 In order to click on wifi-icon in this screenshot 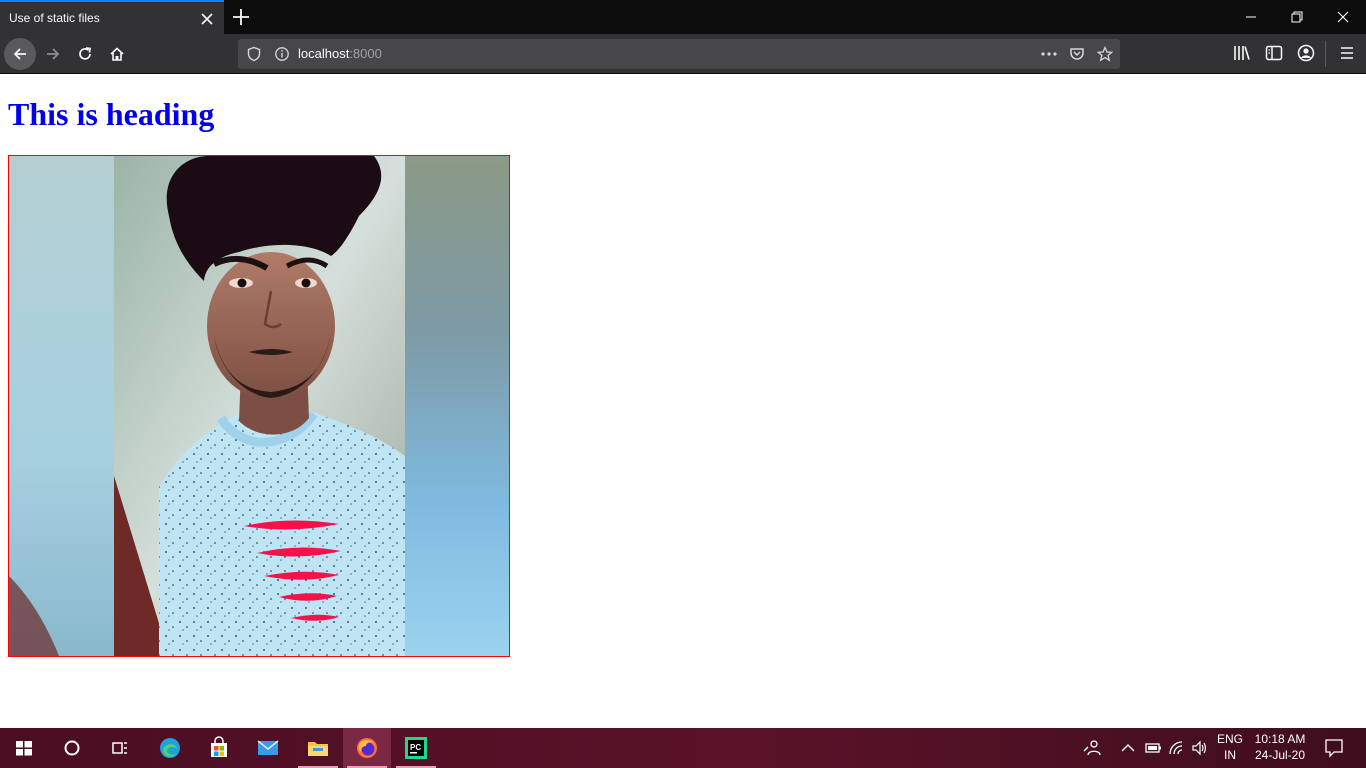, I will do `click(1177, 748)`.